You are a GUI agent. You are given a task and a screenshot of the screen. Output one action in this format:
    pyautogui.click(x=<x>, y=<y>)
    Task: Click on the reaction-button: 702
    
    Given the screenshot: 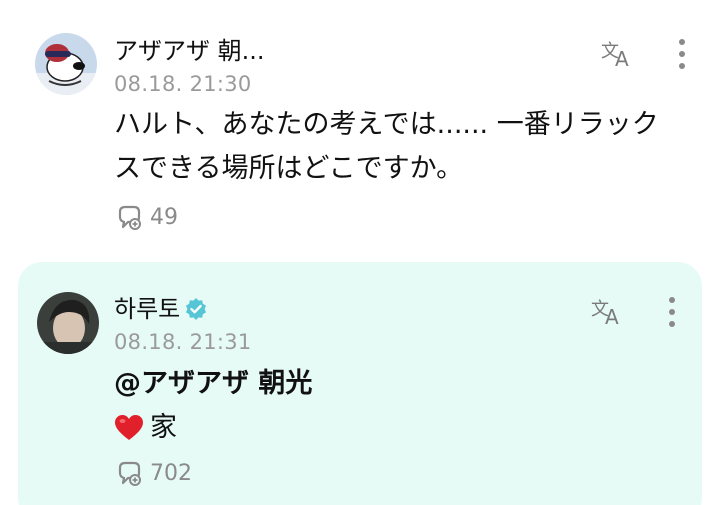 What is the action you would take?
    pyautogui.click(x=153, y=473)
    